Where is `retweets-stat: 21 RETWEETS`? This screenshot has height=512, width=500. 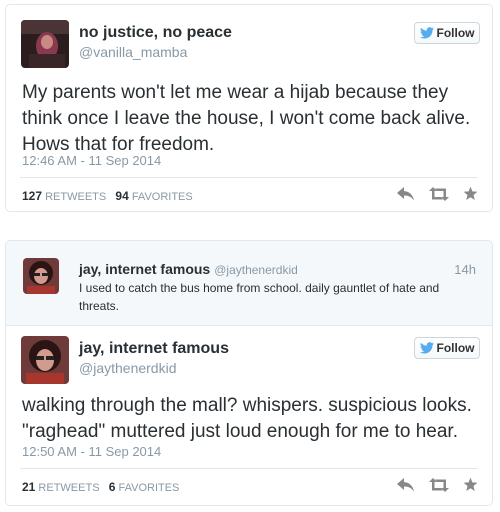
retweets-stat: 21 RETWEETS is located at coordinates (61, 487).